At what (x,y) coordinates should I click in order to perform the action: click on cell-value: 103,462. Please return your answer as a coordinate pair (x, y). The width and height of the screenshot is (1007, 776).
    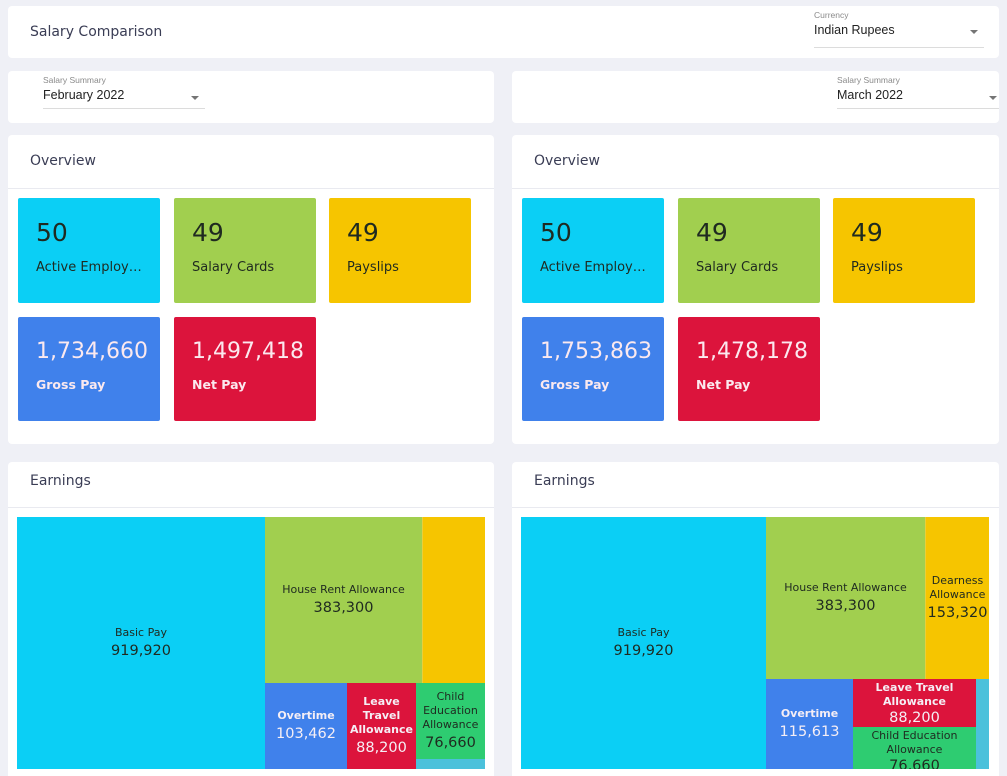
    Looking at the image, I should click on (306, 733).